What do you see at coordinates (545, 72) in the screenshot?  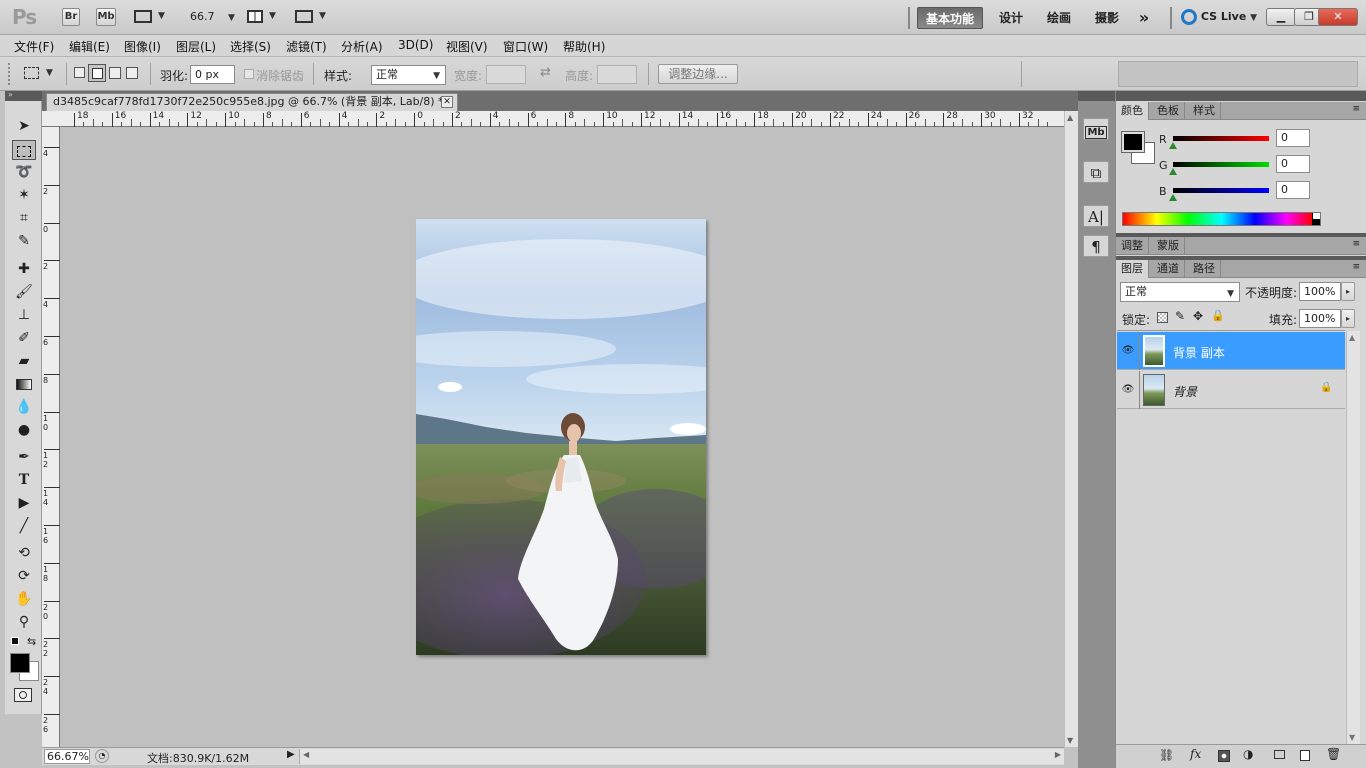 I see `swap-icon: ⇄` at bounding box center [545, 72].